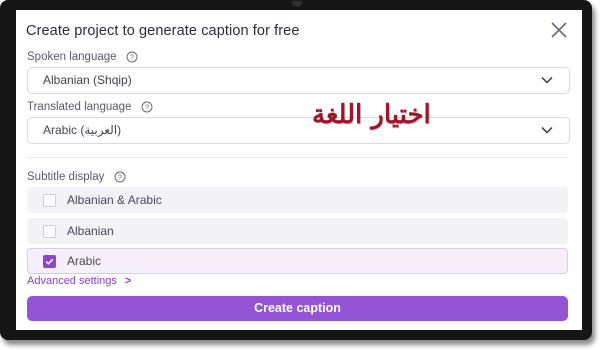 This screenshot has width=600, height=350. Describe the element at coordinates (298, 130) in the screenshot. I see `translated-language-select: Arabic (العربية)` at that location.